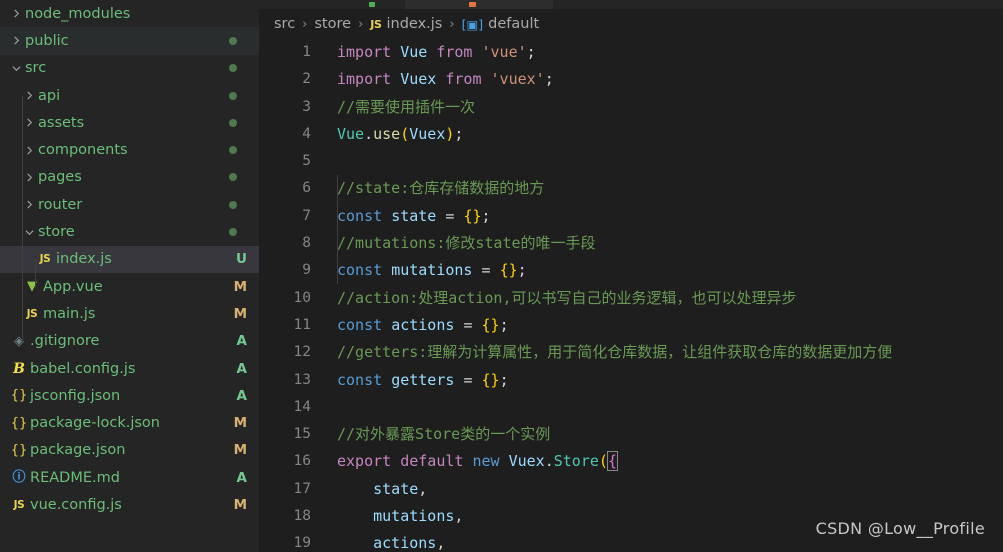 The height and width of the screenshot is (552, 1003). I want to click on tree-item-router: router, so click(129, 204).